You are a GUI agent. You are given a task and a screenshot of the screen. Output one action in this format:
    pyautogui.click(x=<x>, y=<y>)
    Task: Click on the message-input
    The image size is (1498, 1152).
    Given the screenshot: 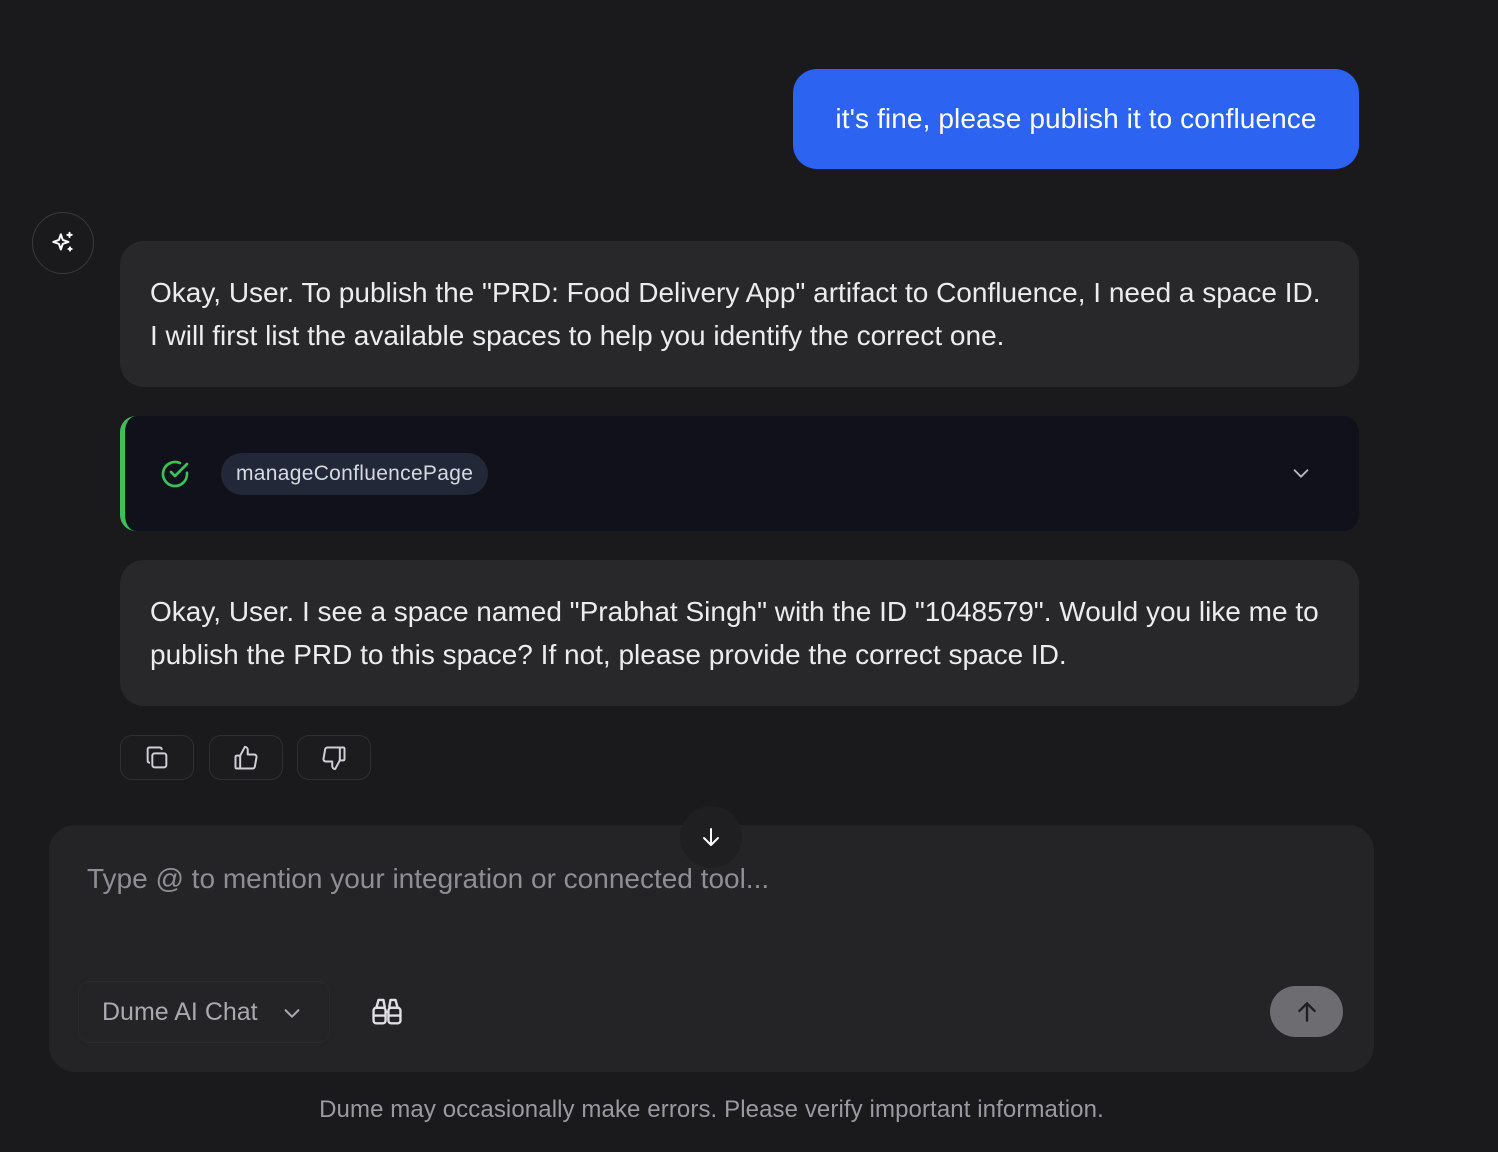 What is the action you would take?
    pyautogui.click(x=687, y=879)
    